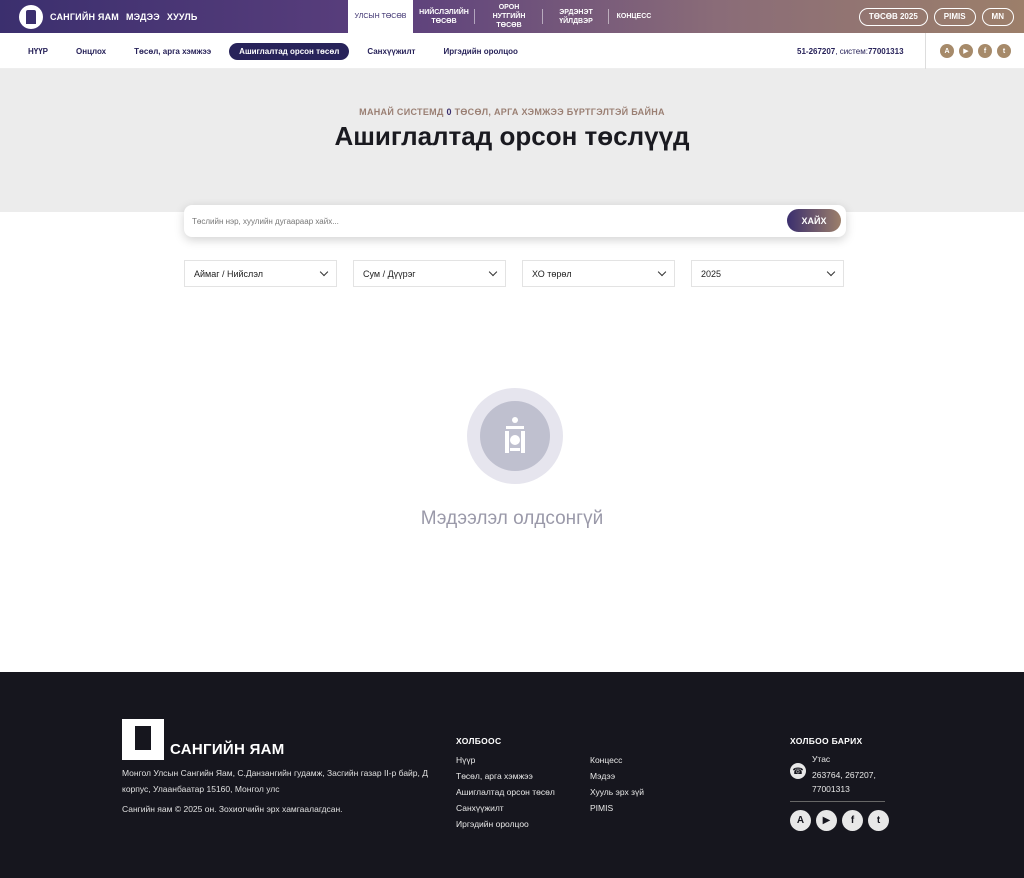  Describe the element at coordinates (844, 782) in the screenshot. I see `phone-value: 263764, 267207, 77001313` at that location.